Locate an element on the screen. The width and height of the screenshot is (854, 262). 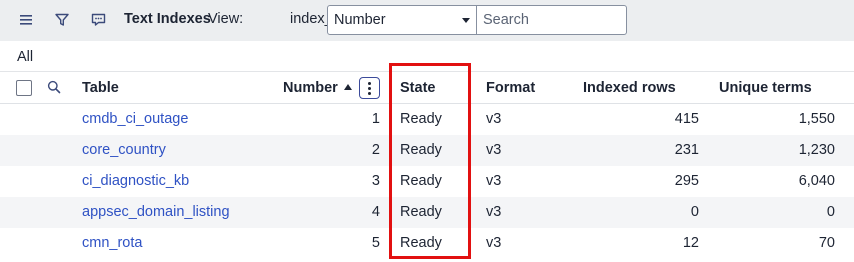
indexed-rows-cell: 295 is located at coordinates (686, 181).